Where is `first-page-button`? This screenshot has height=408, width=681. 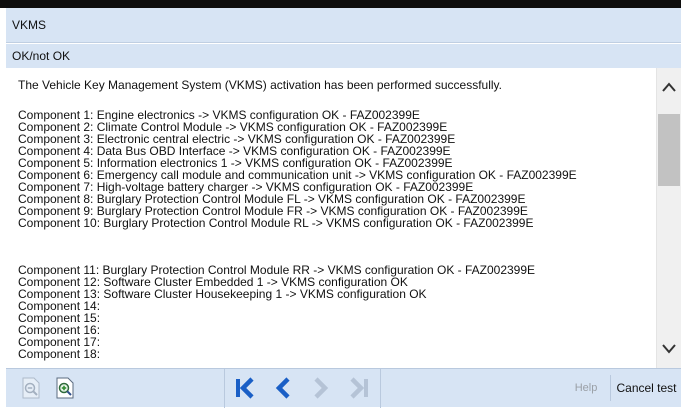 first-page-button is located at coordinates (245, 388).